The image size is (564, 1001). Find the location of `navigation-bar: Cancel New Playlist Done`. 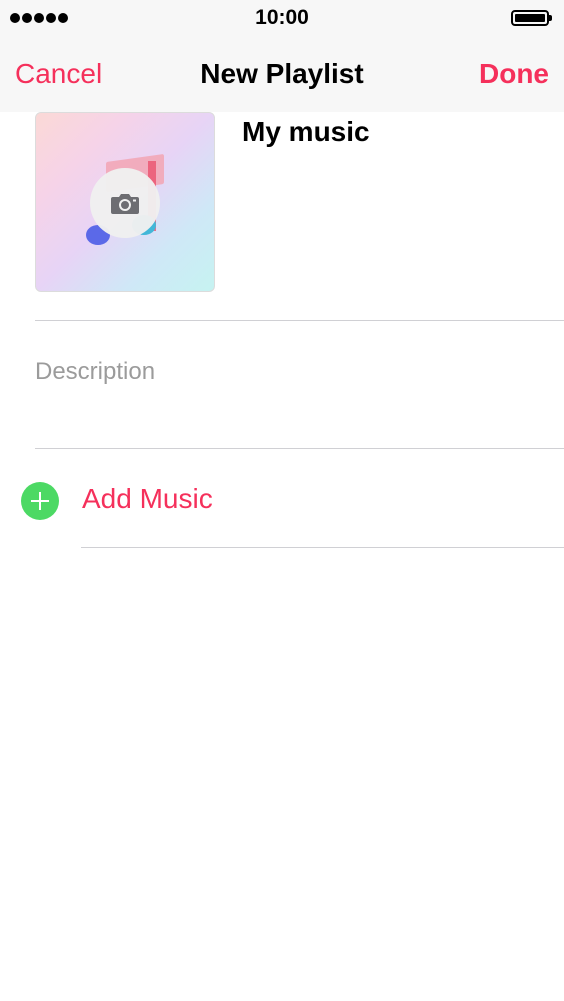

navigation-bar: Cancel New Playlist Done is located at coordinates (282, 75).